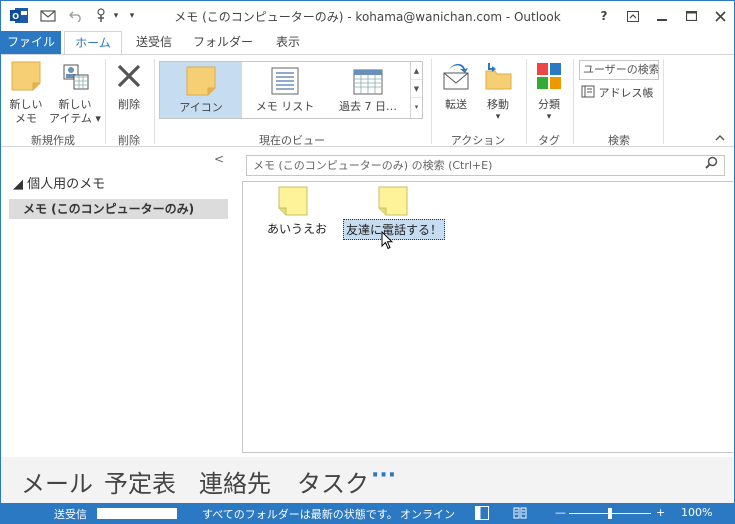 Image resolution: width=735 pixels, height=524 pixels. What do you see at coordinates (416, 71) in the screenshot?
I see `gallery-scroll-up-icon: ▲` at bounding box center [416, 71].